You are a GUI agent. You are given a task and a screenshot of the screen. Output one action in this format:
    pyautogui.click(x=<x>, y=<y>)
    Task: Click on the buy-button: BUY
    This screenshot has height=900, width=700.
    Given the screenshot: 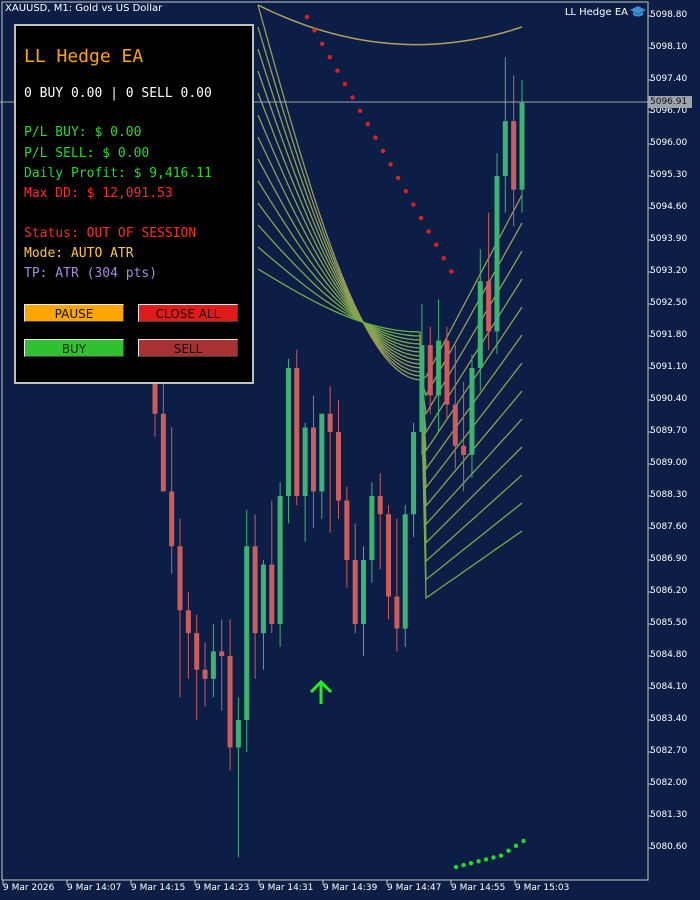 What is the action you would take?
    pyautogui.click(x=74, y=348)
    